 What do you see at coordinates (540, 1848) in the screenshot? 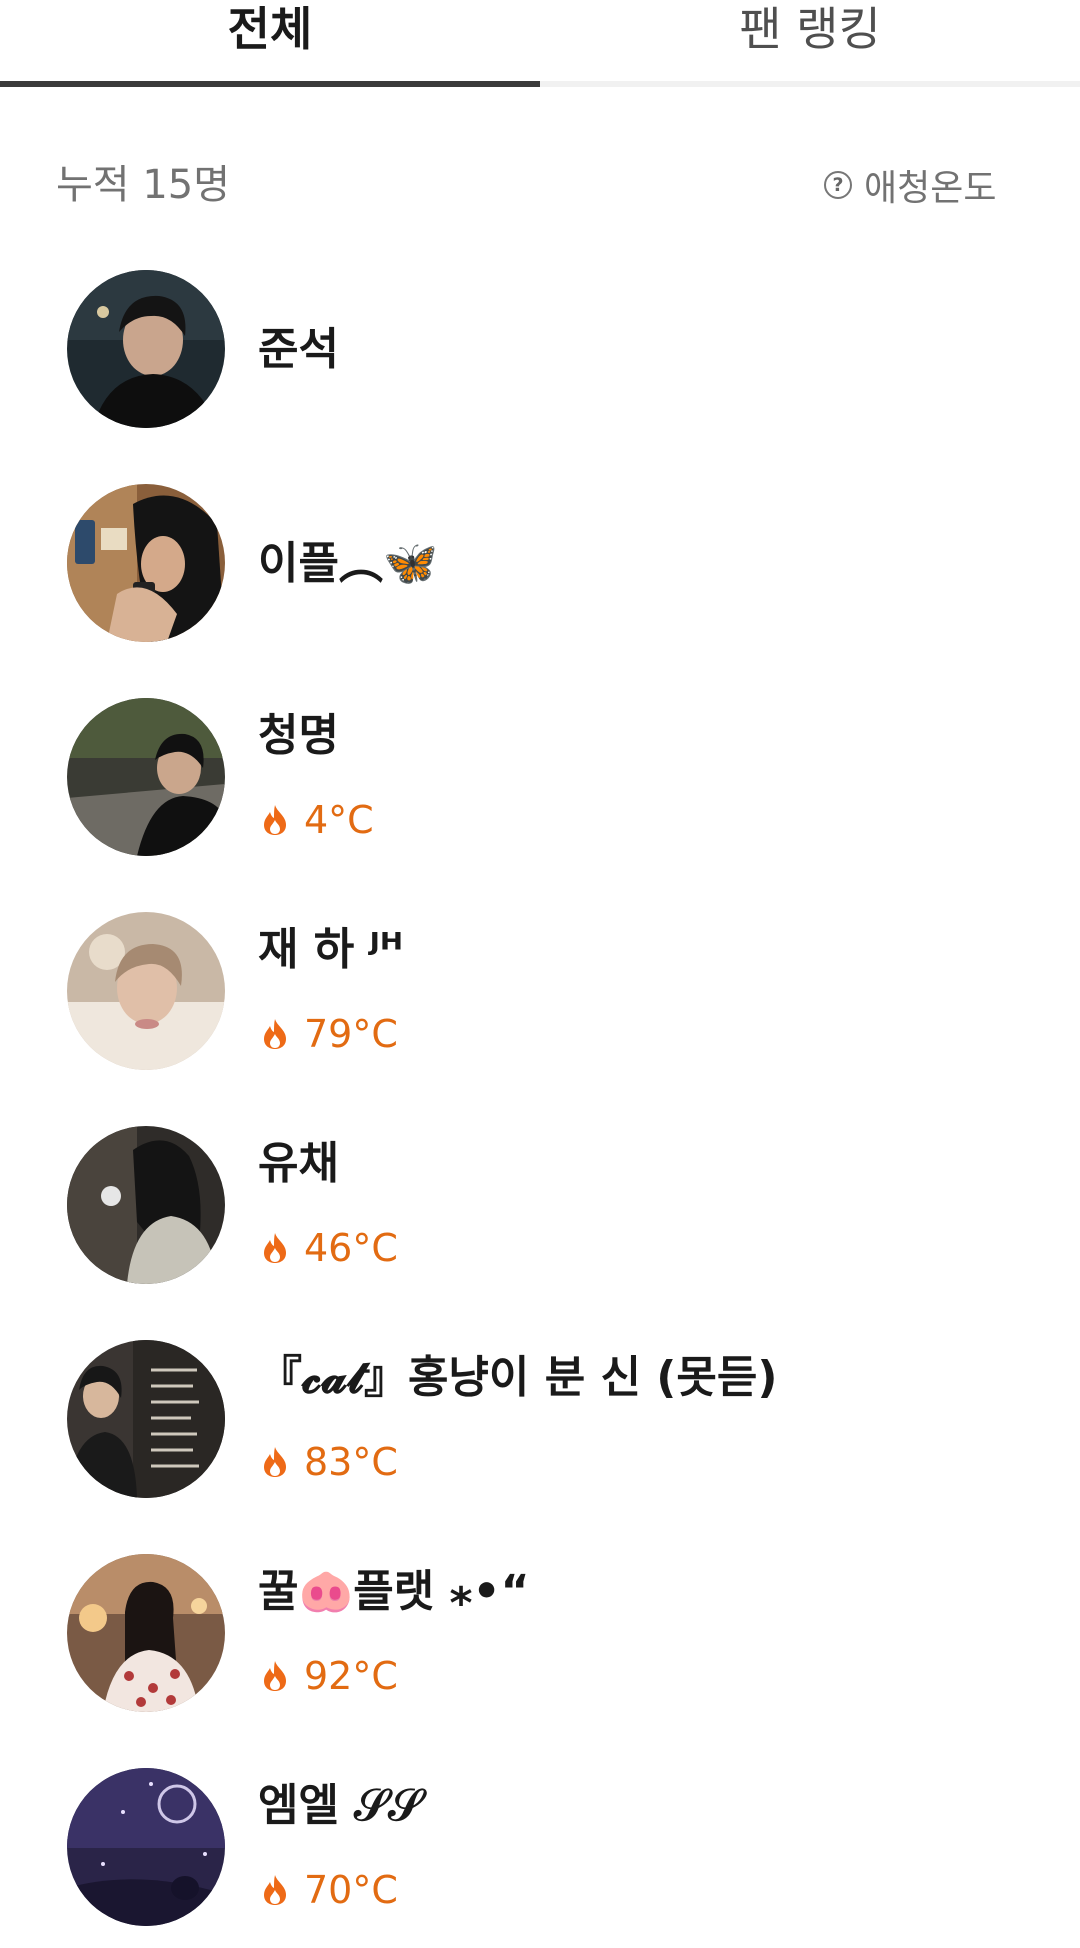
I see `list-item: 엠엘 𝒮𝒮 70°C` at bounding box center [540, 1848].